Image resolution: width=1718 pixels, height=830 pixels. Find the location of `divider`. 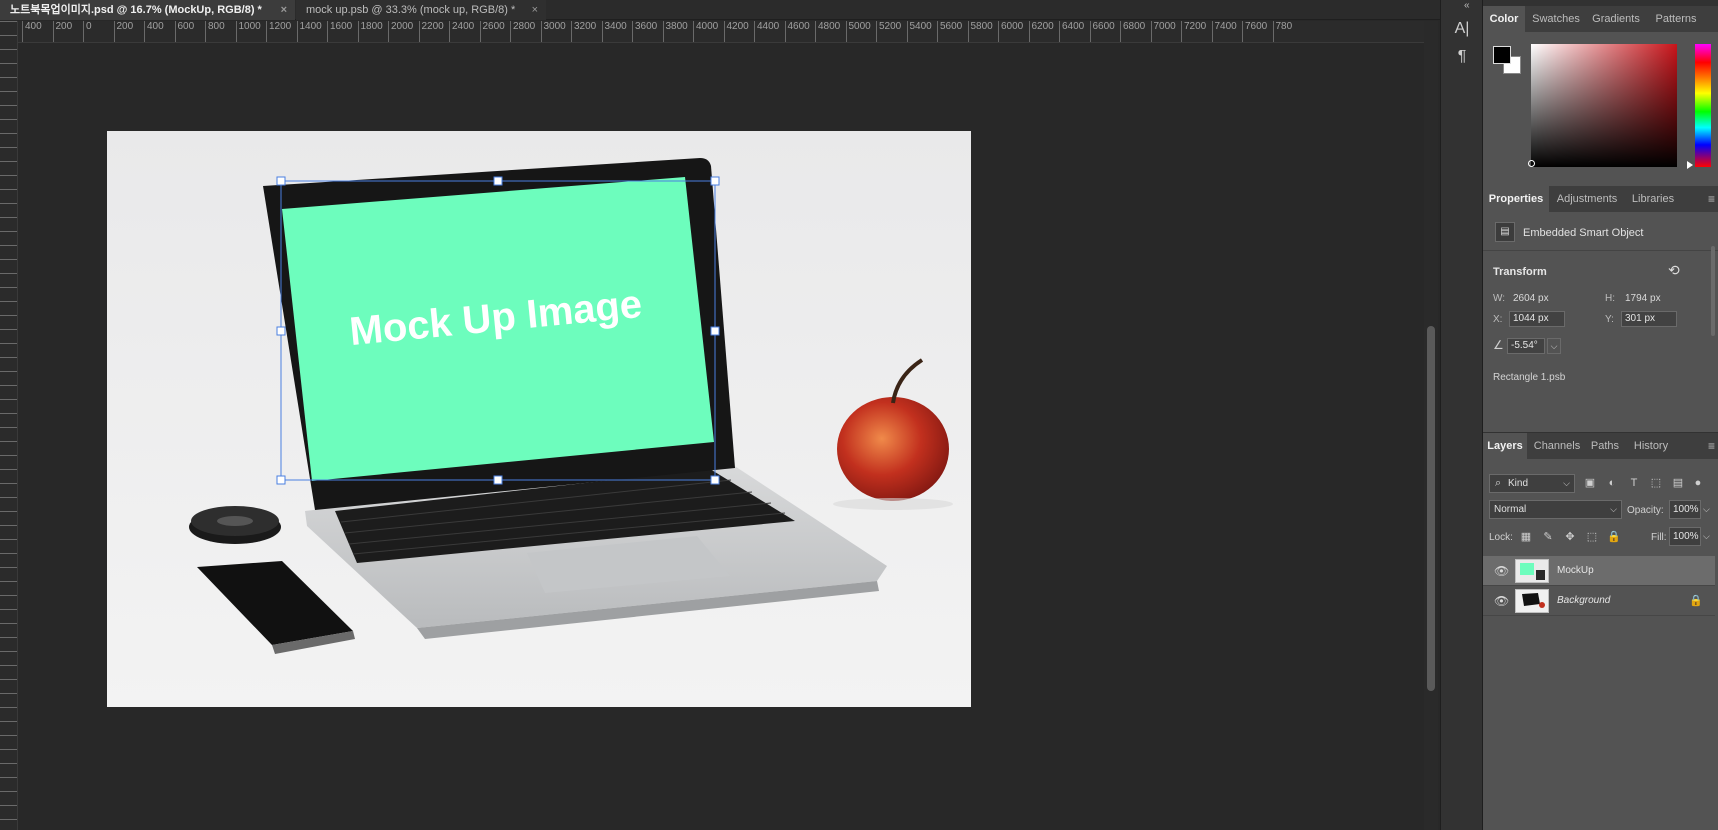

divider is located at coordinates (1600, 250).